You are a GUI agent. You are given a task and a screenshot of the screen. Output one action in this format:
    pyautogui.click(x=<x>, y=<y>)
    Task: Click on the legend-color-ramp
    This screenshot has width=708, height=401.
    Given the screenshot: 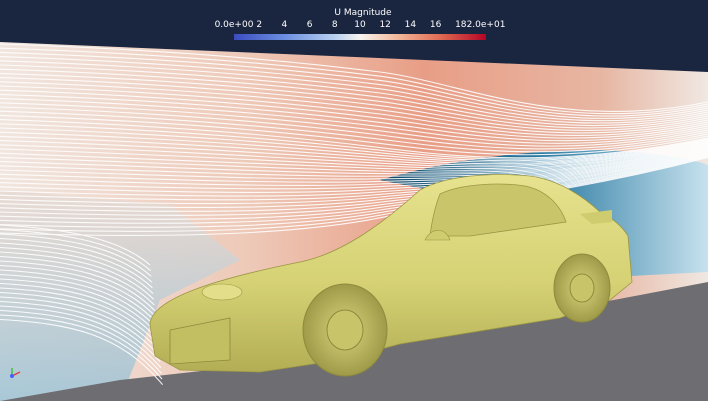 What is the action you would take?
    pyautogui.click(x=360, y=37)
    